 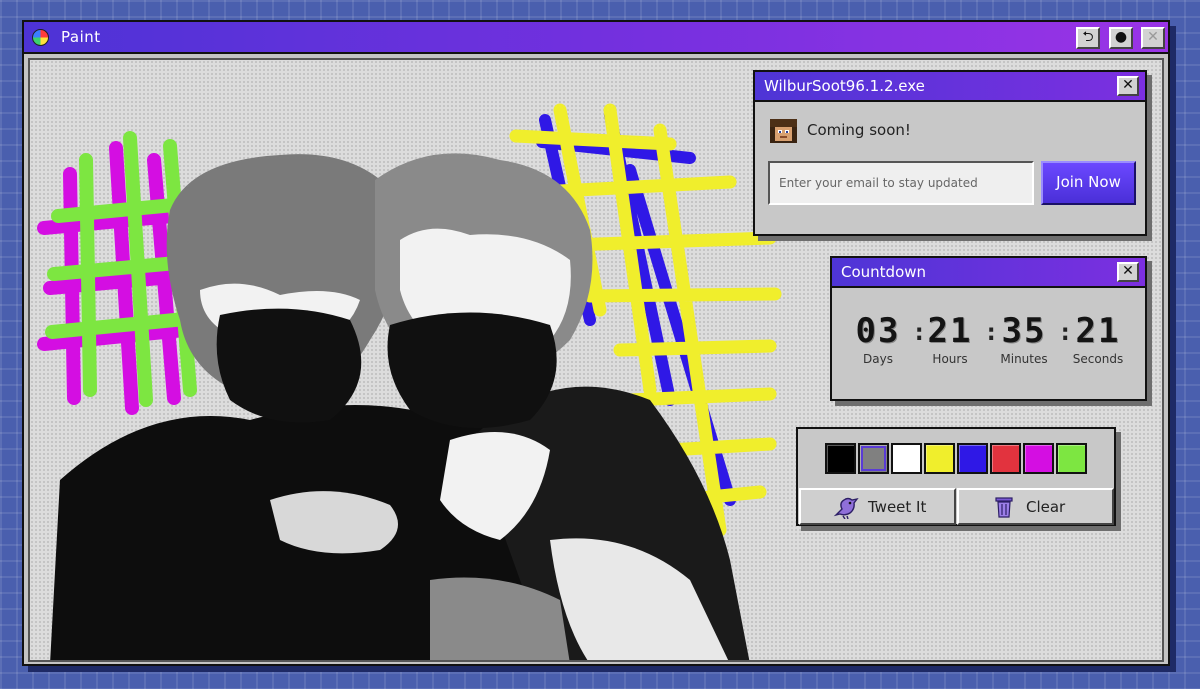 What do you see at coordinates (846, 508) in the screenshot?
I see `bird-icon` at bounding box center [846, 508].